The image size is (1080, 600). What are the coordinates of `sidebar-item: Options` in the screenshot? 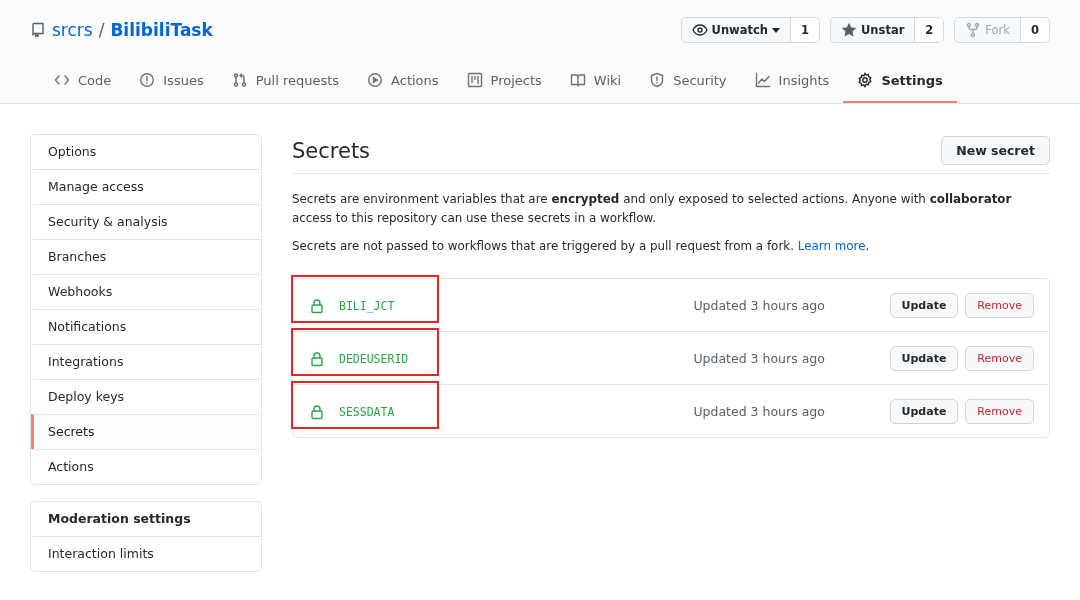 It's located at (146, 152).